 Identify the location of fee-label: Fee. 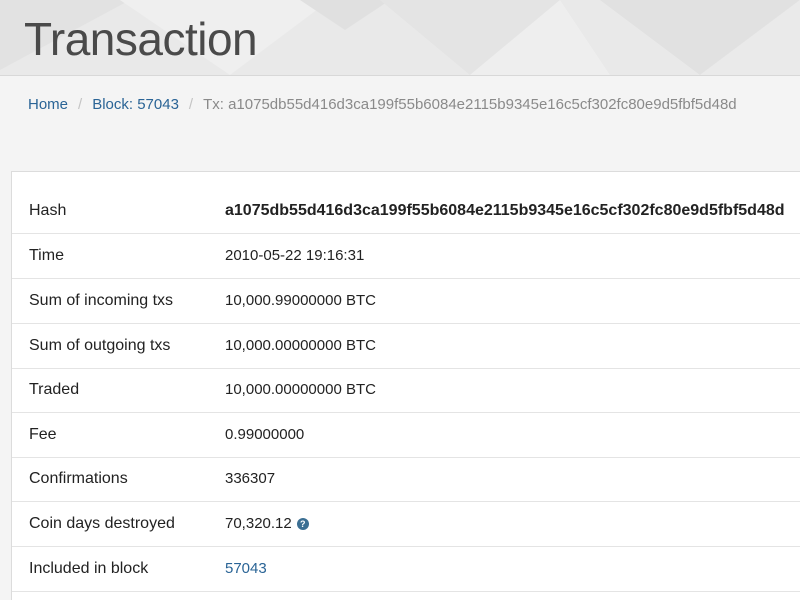
(43, 434).